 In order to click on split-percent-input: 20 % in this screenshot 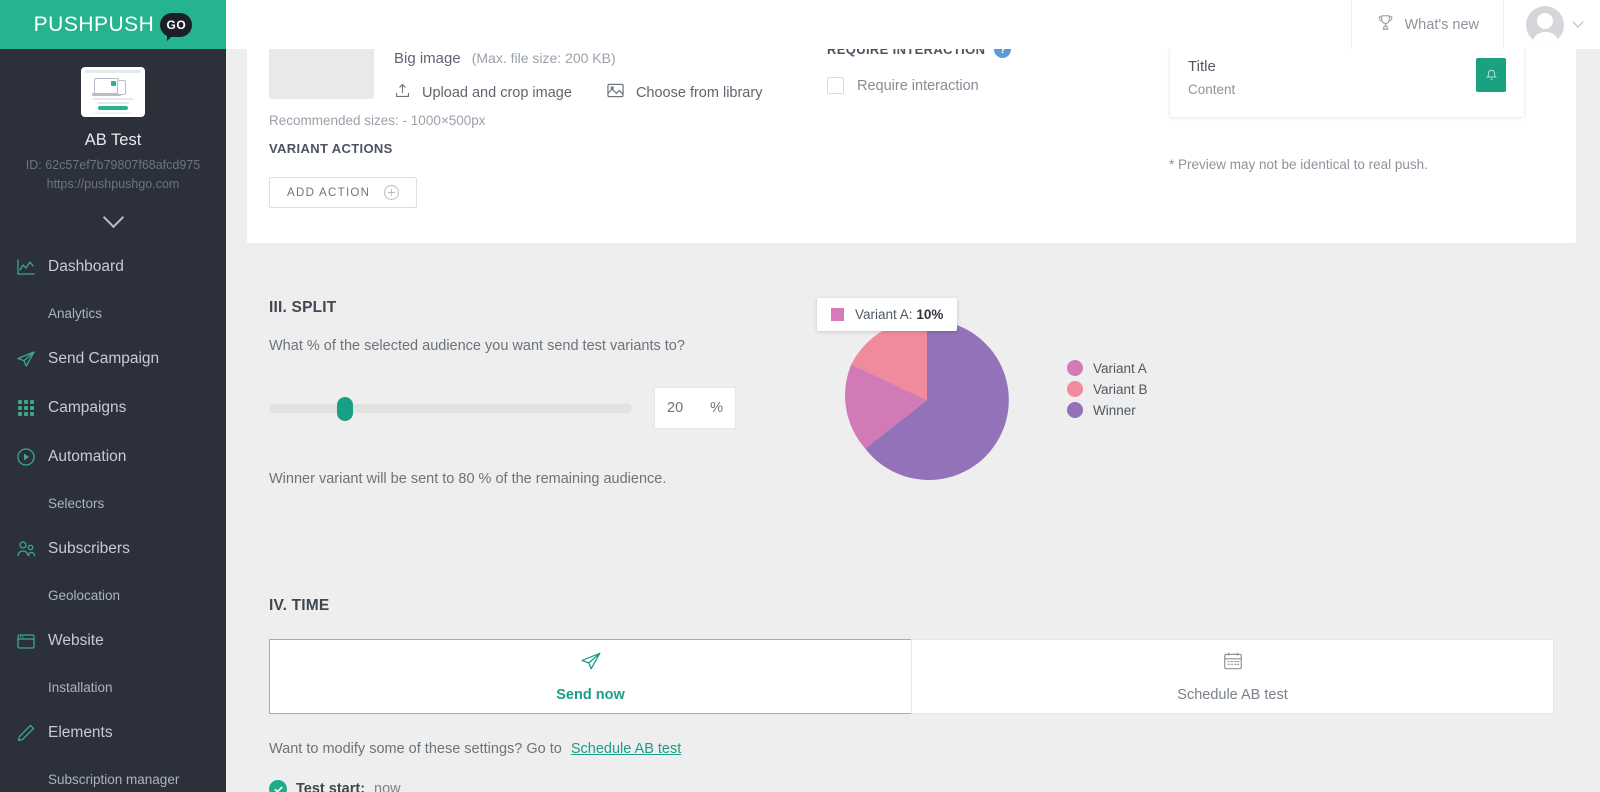, I will do `click(695, 408)`.